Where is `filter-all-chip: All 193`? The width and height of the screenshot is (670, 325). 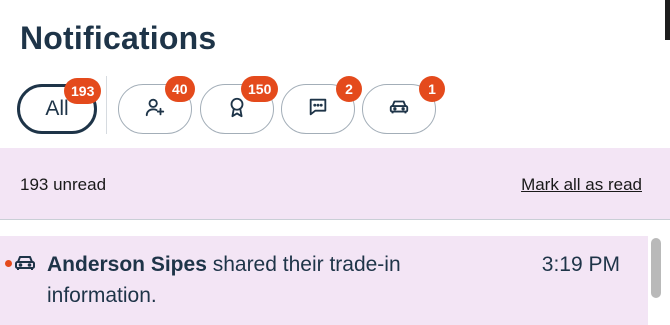 filter-all-chip: All 193 is located at coordinates (59, 106).